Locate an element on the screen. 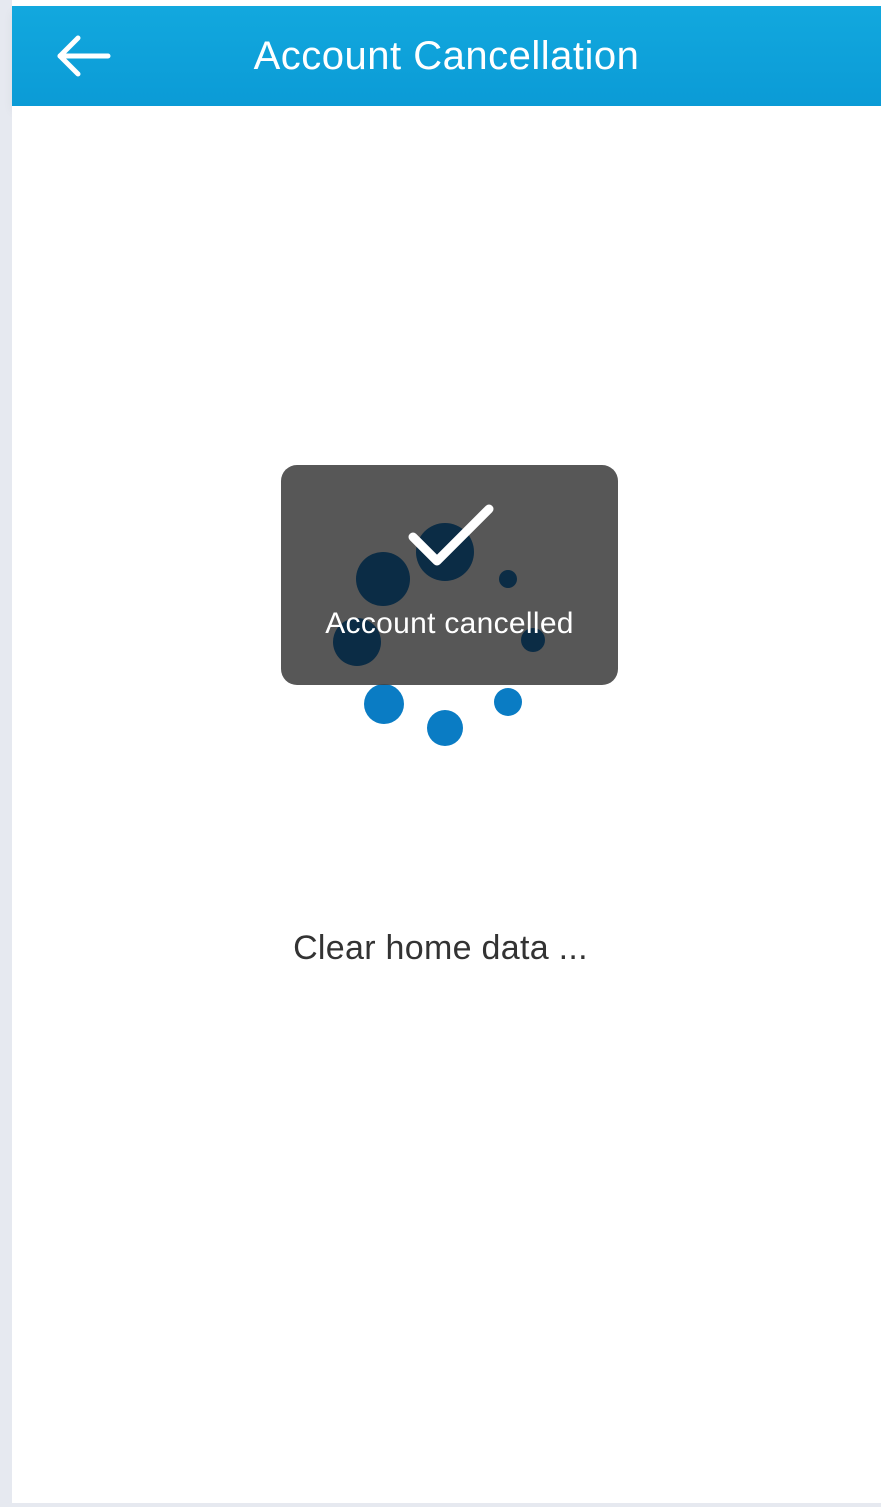 This screenshot has width=881, height=1507. page-title: Account Cancellation is located at coordinates (446, 56).